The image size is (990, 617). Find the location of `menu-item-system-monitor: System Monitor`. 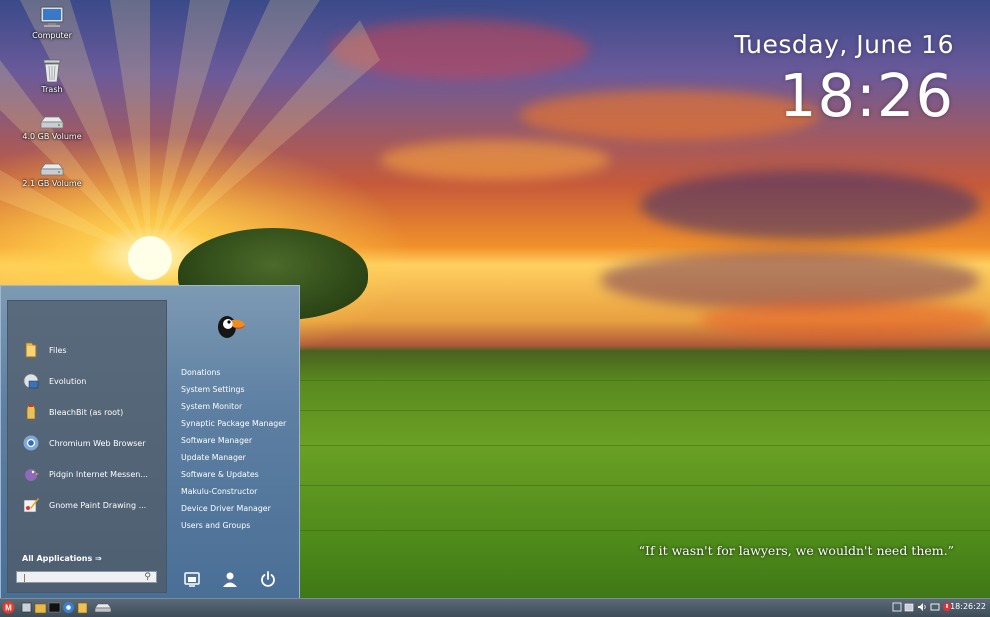

menu-item-system-monitor: System Monitor is located at coordinates (211, 406).